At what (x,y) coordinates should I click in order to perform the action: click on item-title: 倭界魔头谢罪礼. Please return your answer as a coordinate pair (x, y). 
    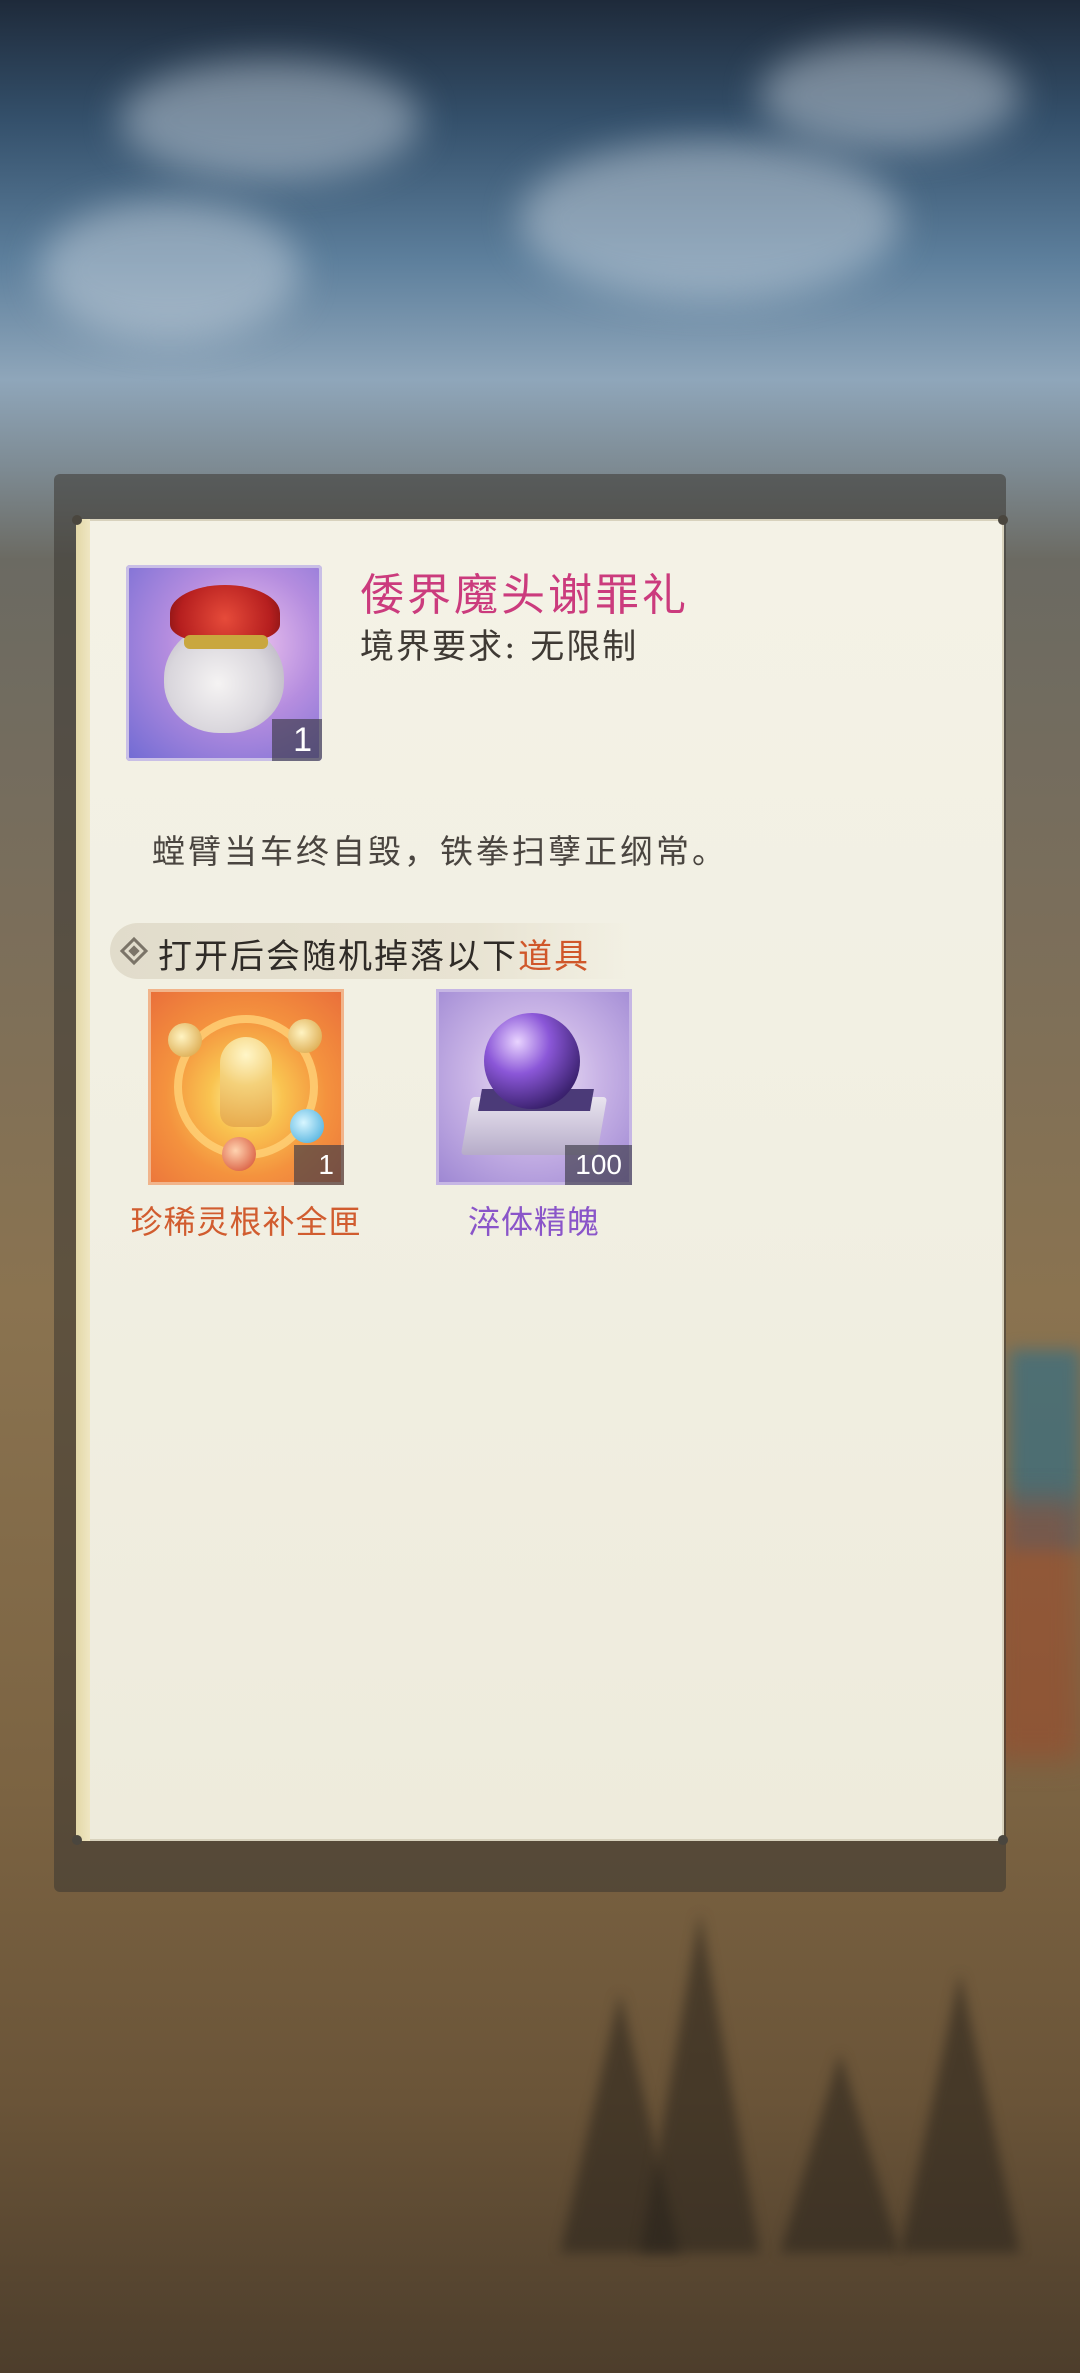
    Looking at the image, I should click on (524, 595).